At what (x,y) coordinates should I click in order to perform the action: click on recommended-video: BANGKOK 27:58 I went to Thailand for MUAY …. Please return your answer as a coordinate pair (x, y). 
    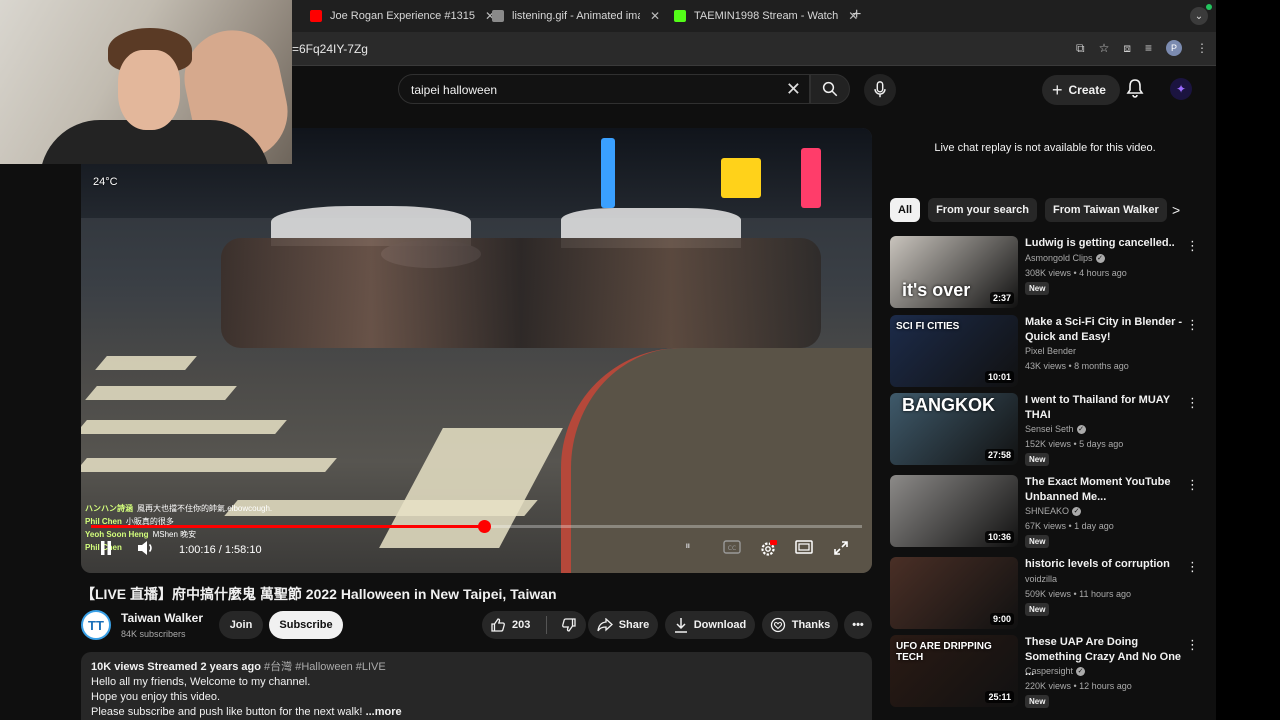
    Looking at the image, I should click on (1050, 431).